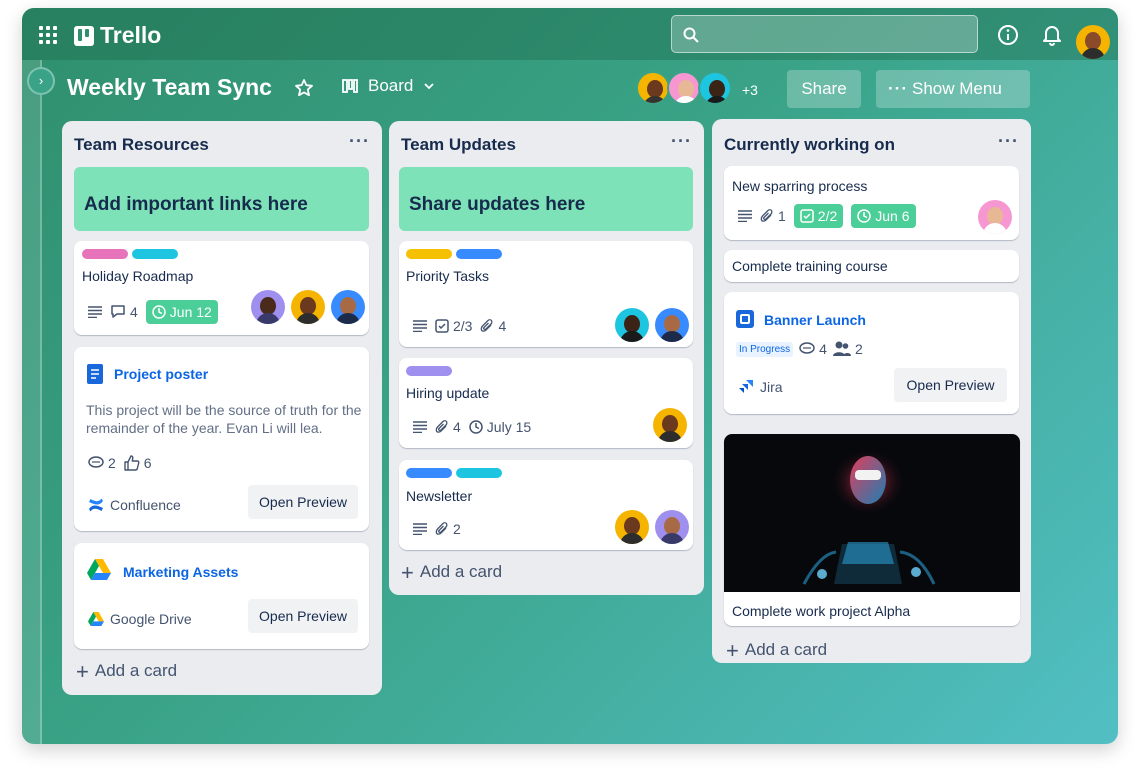  Describe the element at coordinates (448, 393) in the screenshot. I see `card-title: Hiring update` at that location.